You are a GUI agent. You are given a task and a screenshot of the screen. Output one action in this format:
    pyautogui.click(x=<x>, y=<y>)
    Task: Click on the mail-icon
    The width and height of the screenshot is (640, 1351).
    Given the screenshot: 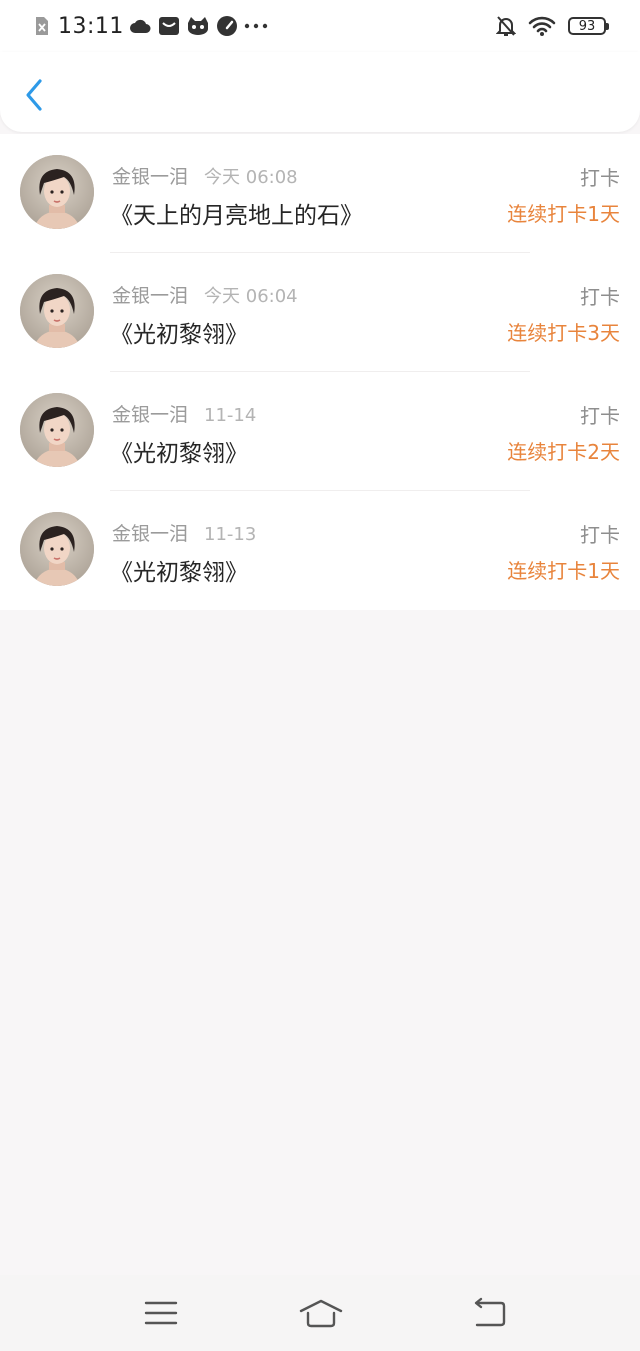 What is the action you would take?
    pyautogui.click(x=168, y=26)
    